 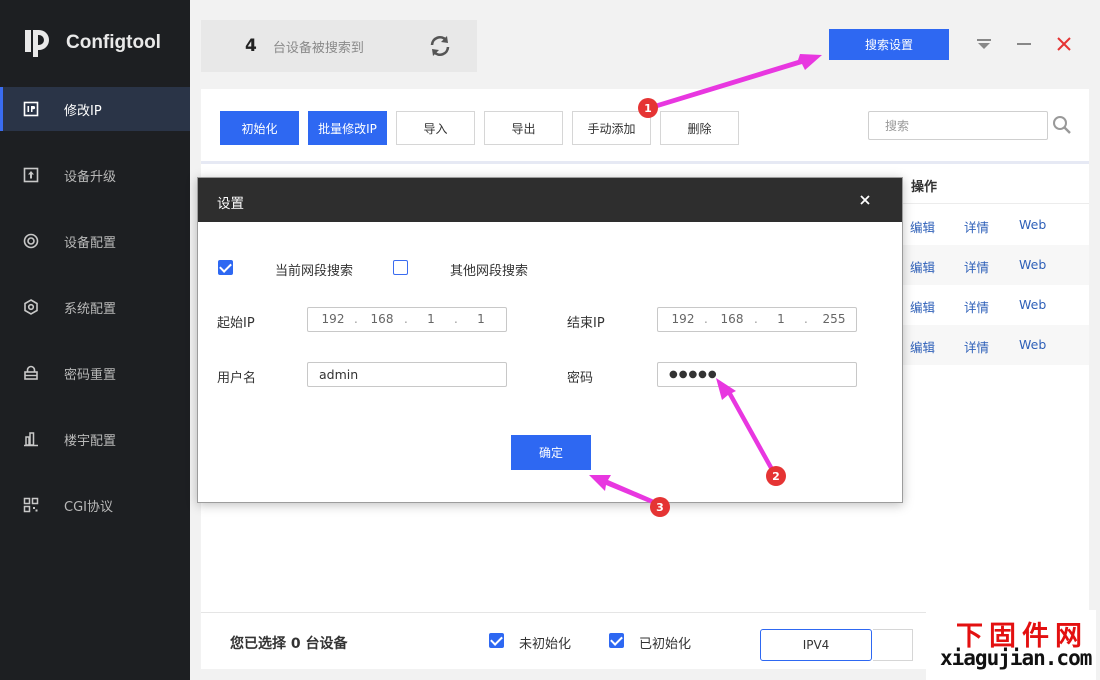 I want to click on minimize-icon, so click(x=1024, y=44).